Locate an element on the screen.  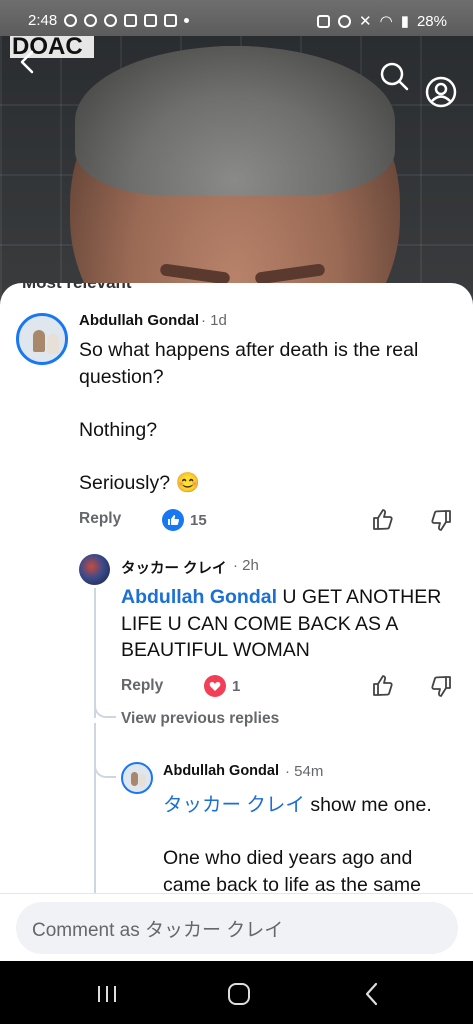
love-count: 1 is located at coordinates (236, 686).